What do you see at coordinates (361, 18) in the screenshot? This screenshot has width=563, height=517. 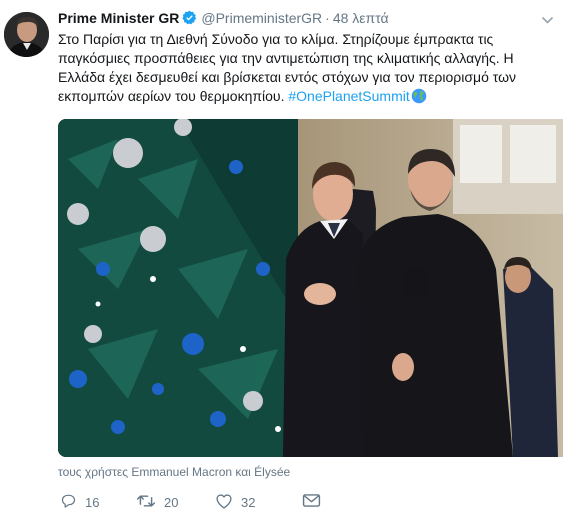 I see `timestamp: 48 λεπτά` at bounding box center [361, 18].